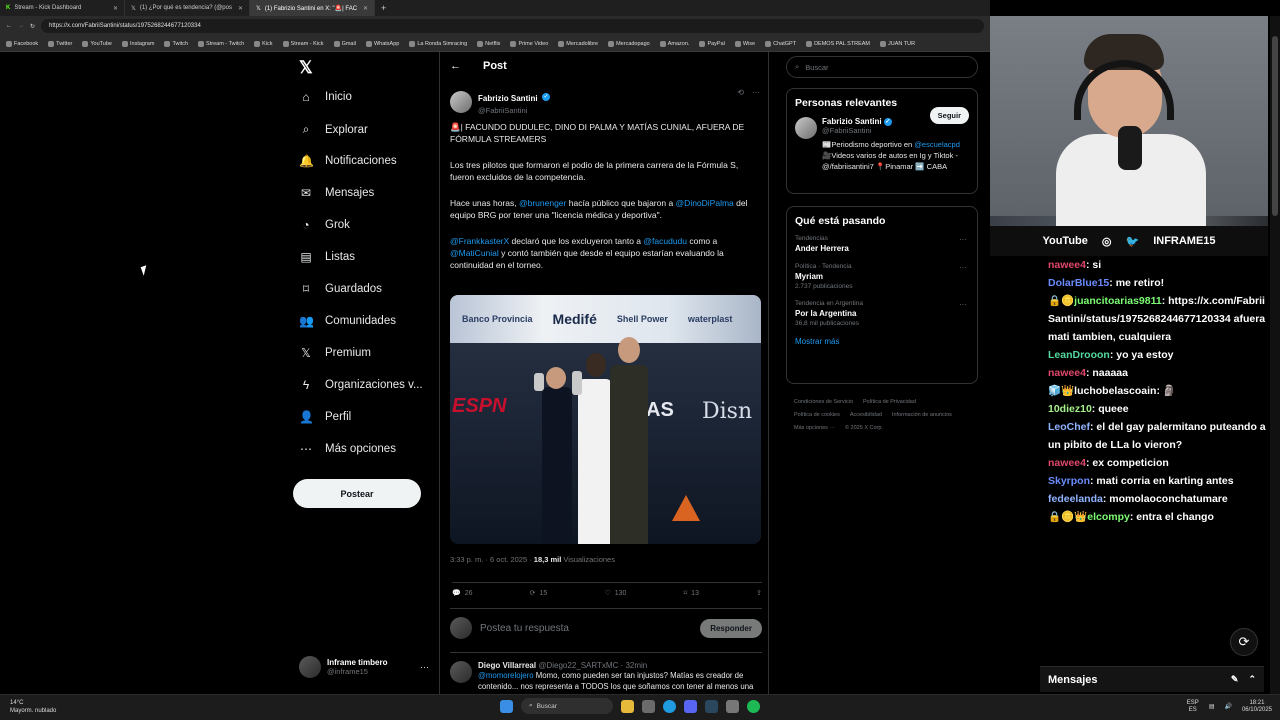 This screenshot has height=720, width=1280. I want to click on bookmark-item: Mercadolibre, so click(578, 43).